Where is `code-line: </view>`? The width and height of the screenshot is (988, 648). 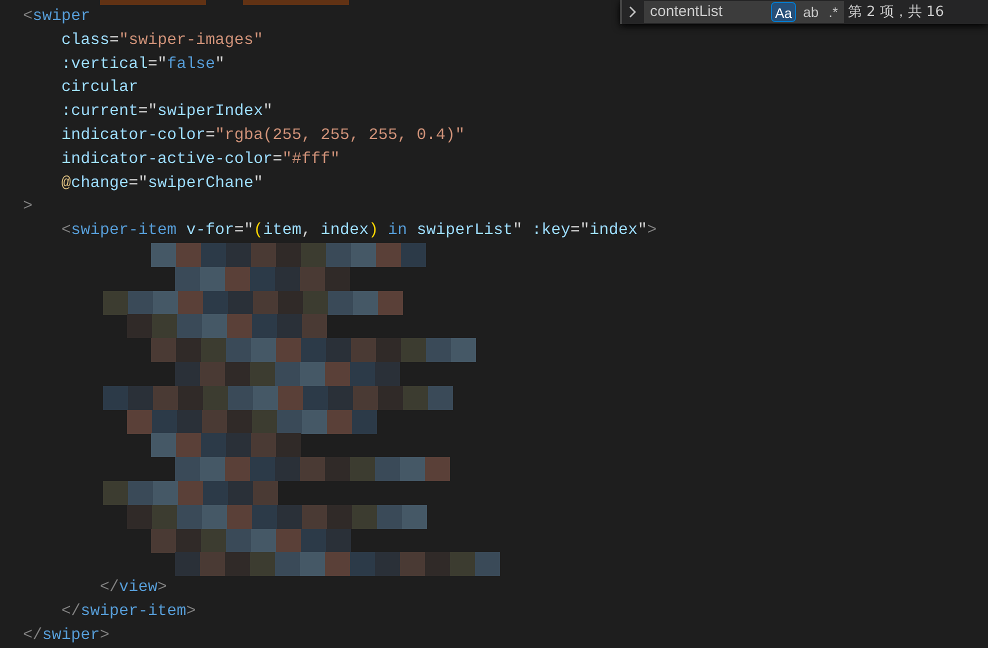 code-line: </view> is located at coordinates (133, 587).